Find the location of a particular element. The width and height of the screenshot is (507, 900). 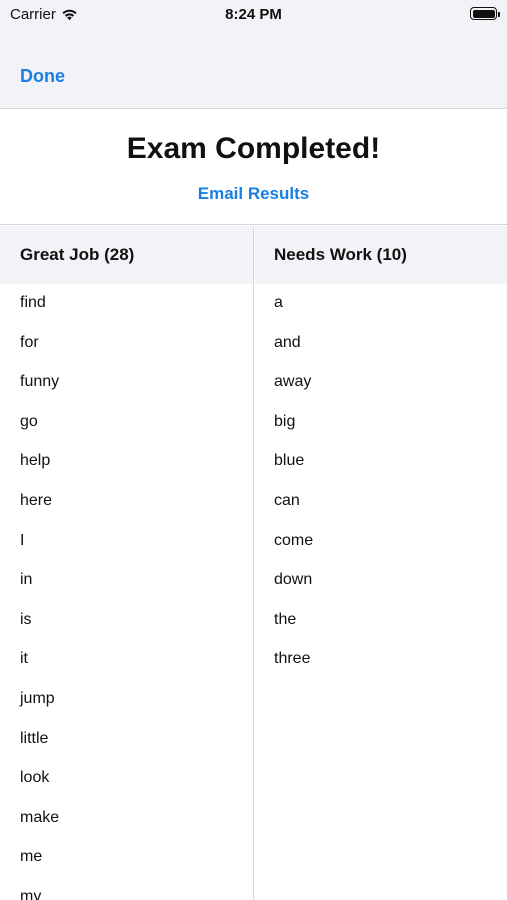

word-item: look is located at coordinates (35, 778).